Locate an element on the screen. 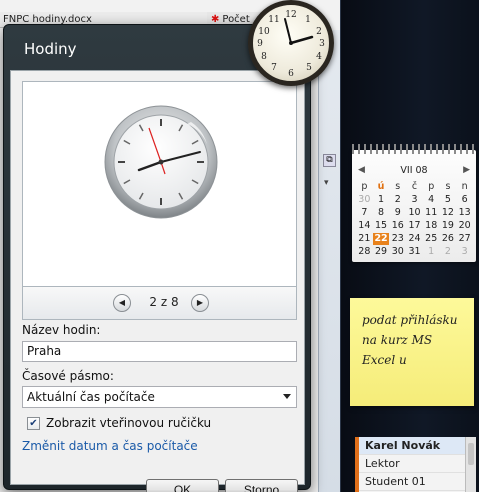  calendar-month-title: VII 08 is located at coordinates (414, 170).